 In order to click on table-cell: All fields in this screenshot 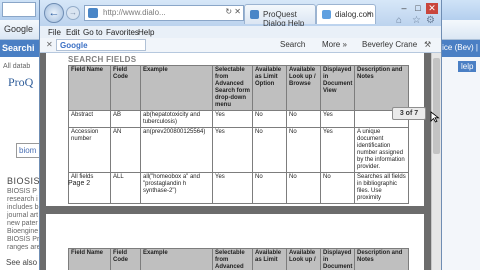, I will do `click(89, 188)`.